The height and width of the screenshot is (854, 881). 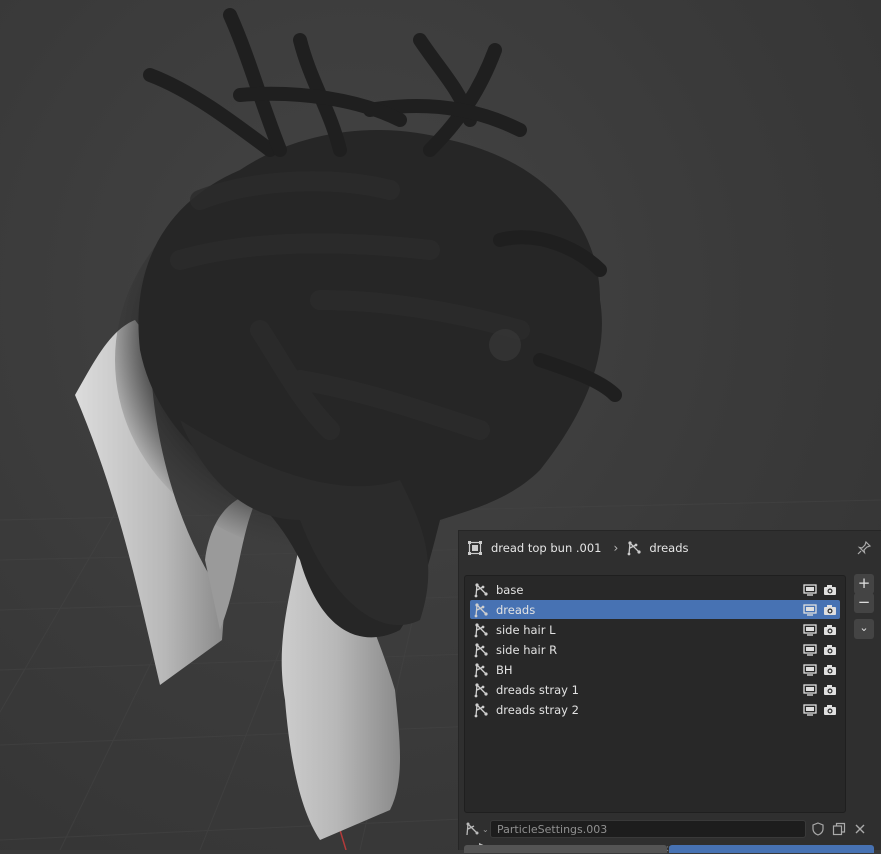 I want to click on tab-emitter, so click(x=565, y=849).